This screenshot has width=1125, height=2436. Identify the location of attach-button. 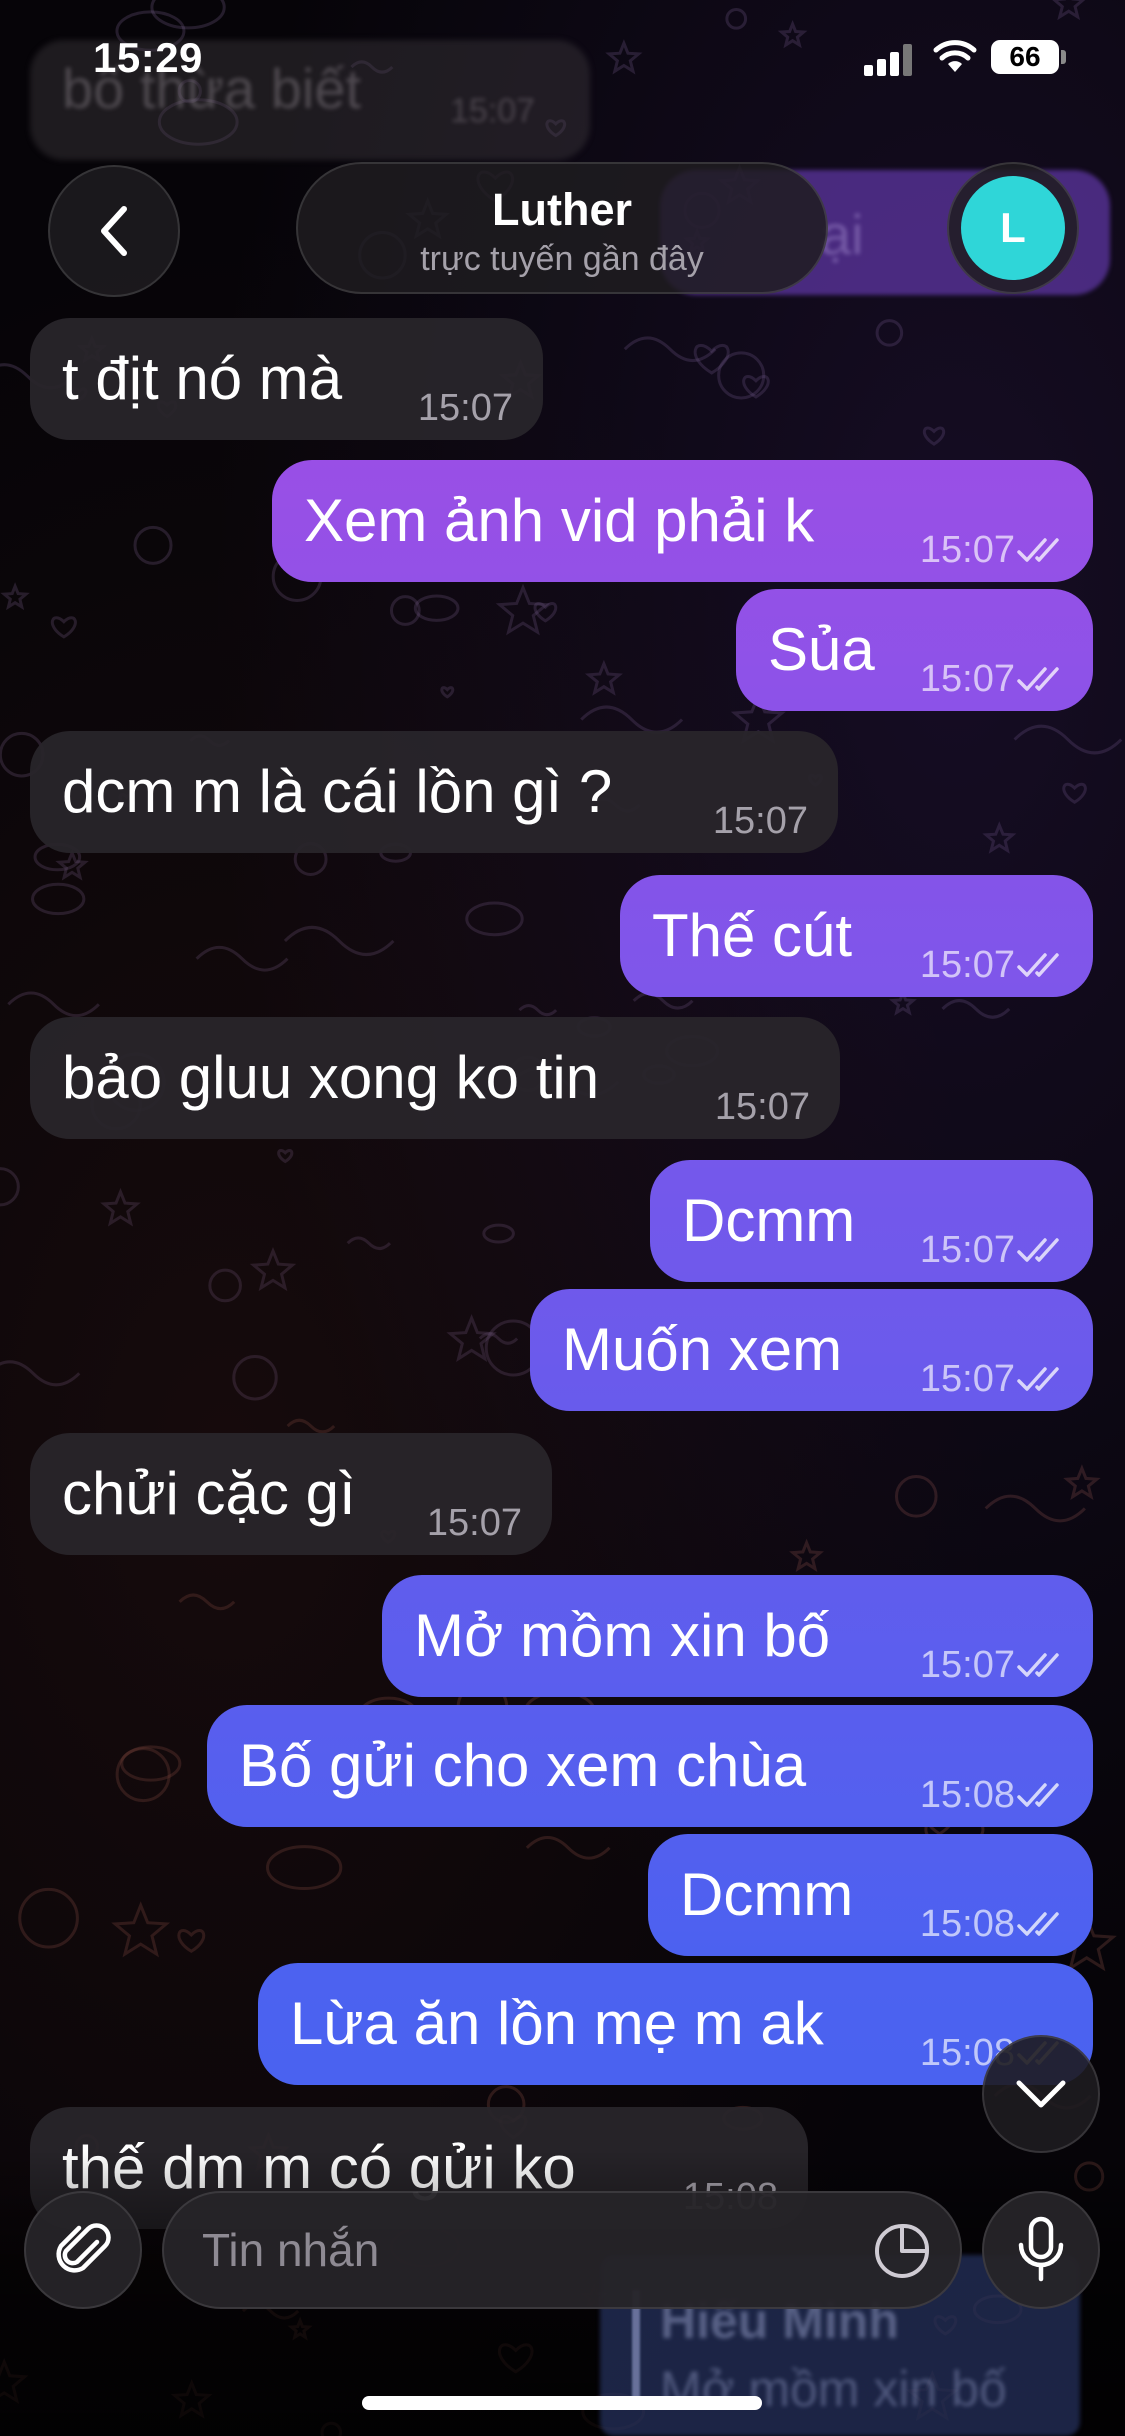
(83, 2250).